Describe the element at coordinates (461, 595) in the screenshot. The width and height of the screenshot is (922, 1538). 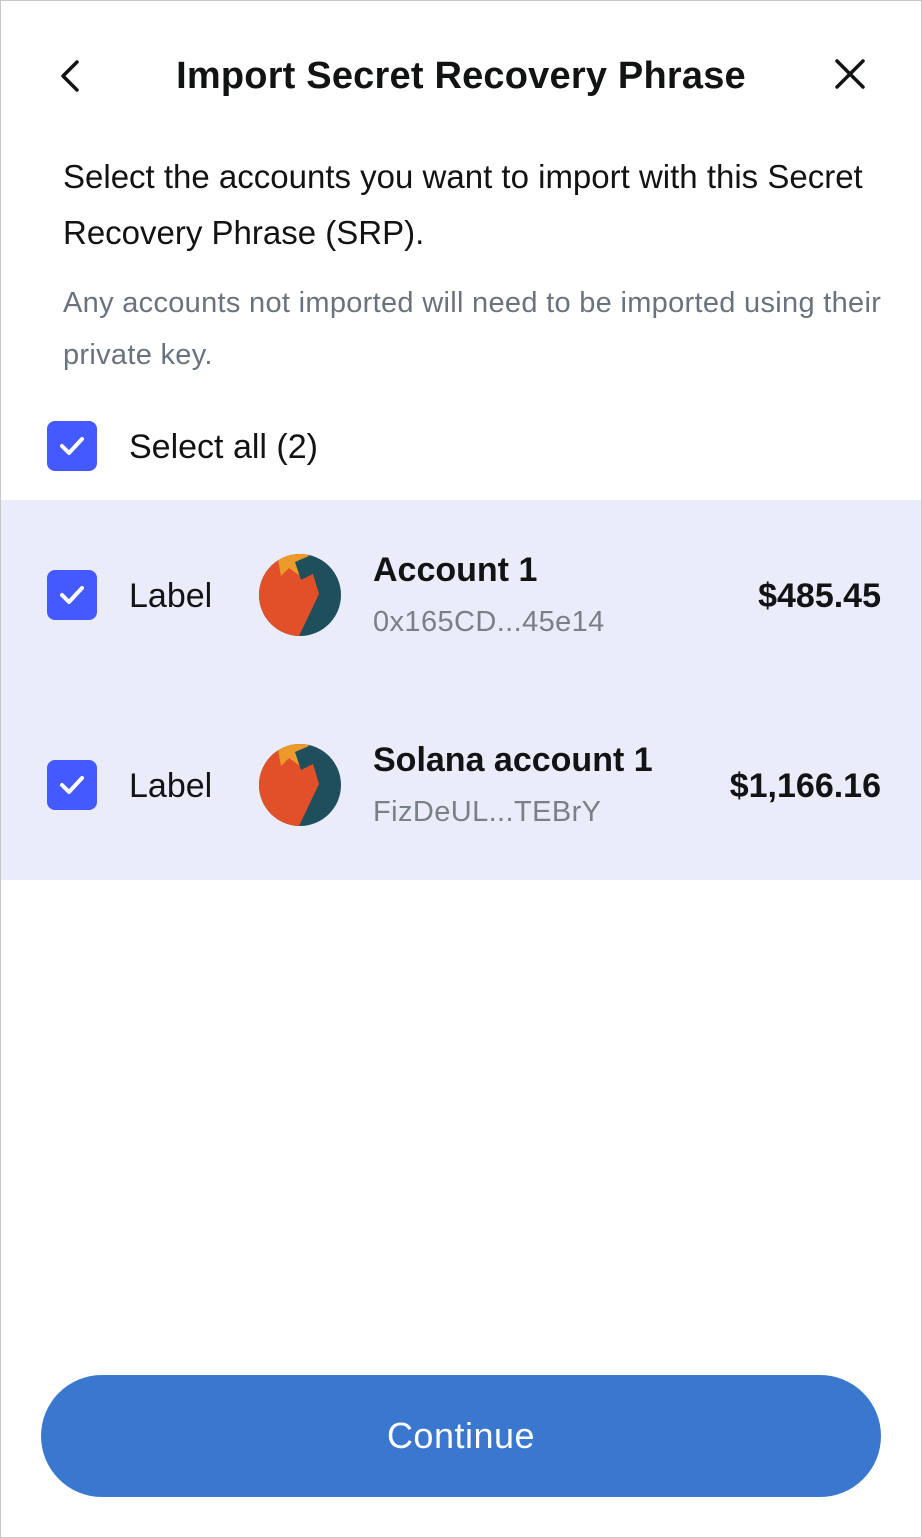
I see `account-row-1: Label Account 1 0x165CD...45e14 $485.45` at that location.